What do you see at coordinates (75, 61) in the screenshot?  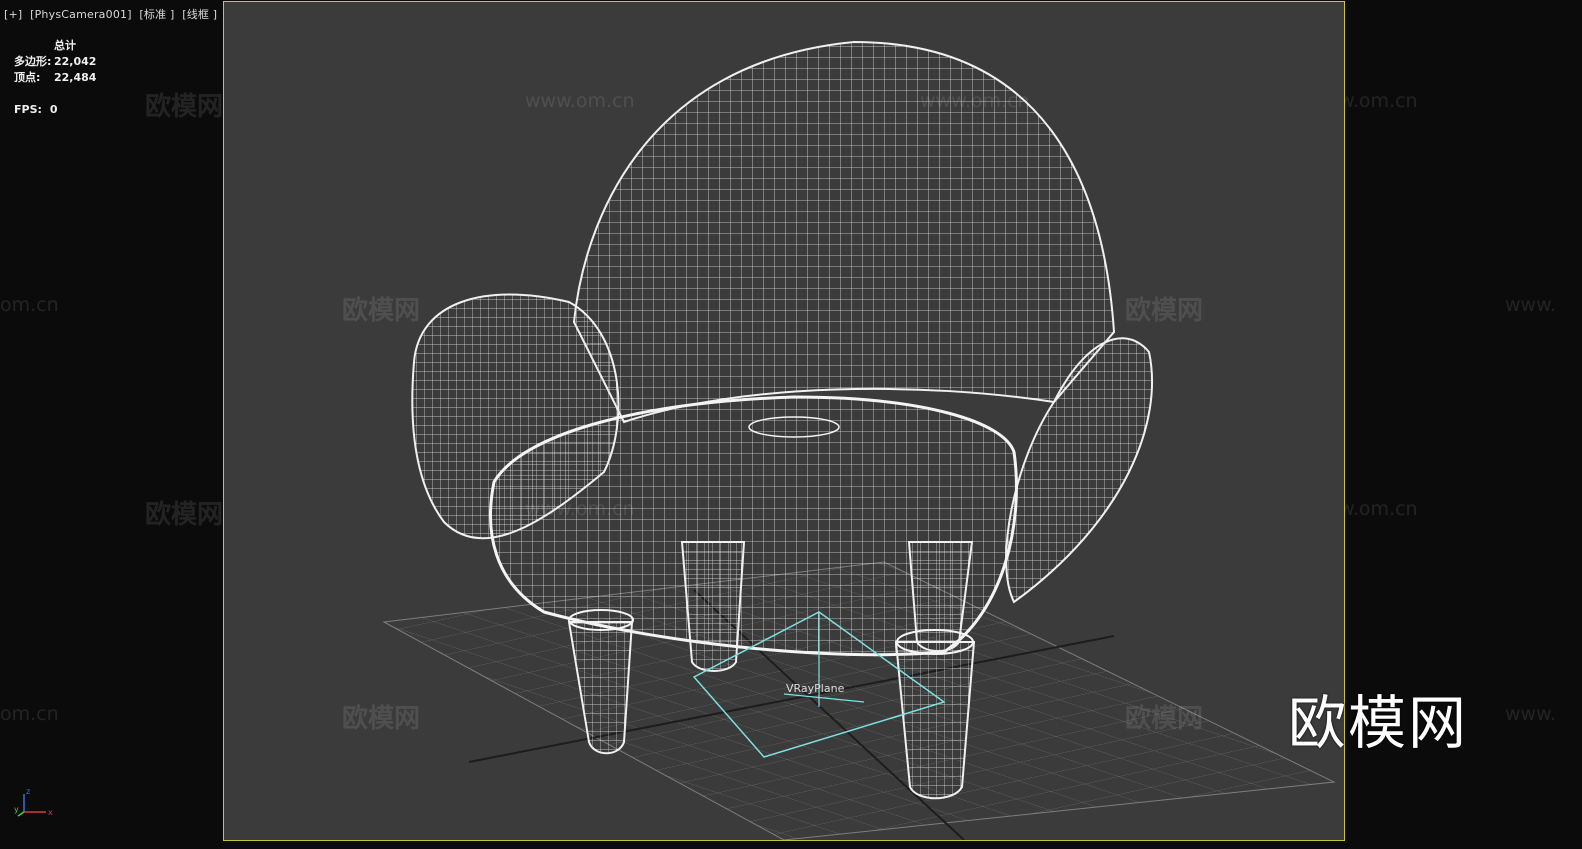 I see `polygons-value: 22,042` at bounding box center [75, 61].